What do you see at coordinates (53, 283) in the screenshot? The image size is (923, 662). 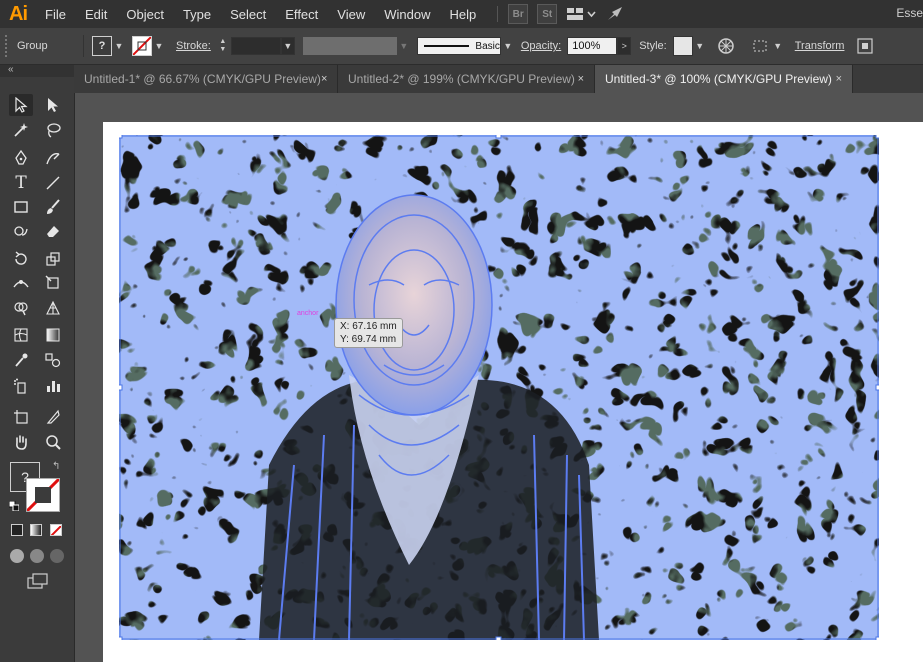 I see `free-transform-tool-icon` at bounding box center [53, 283].